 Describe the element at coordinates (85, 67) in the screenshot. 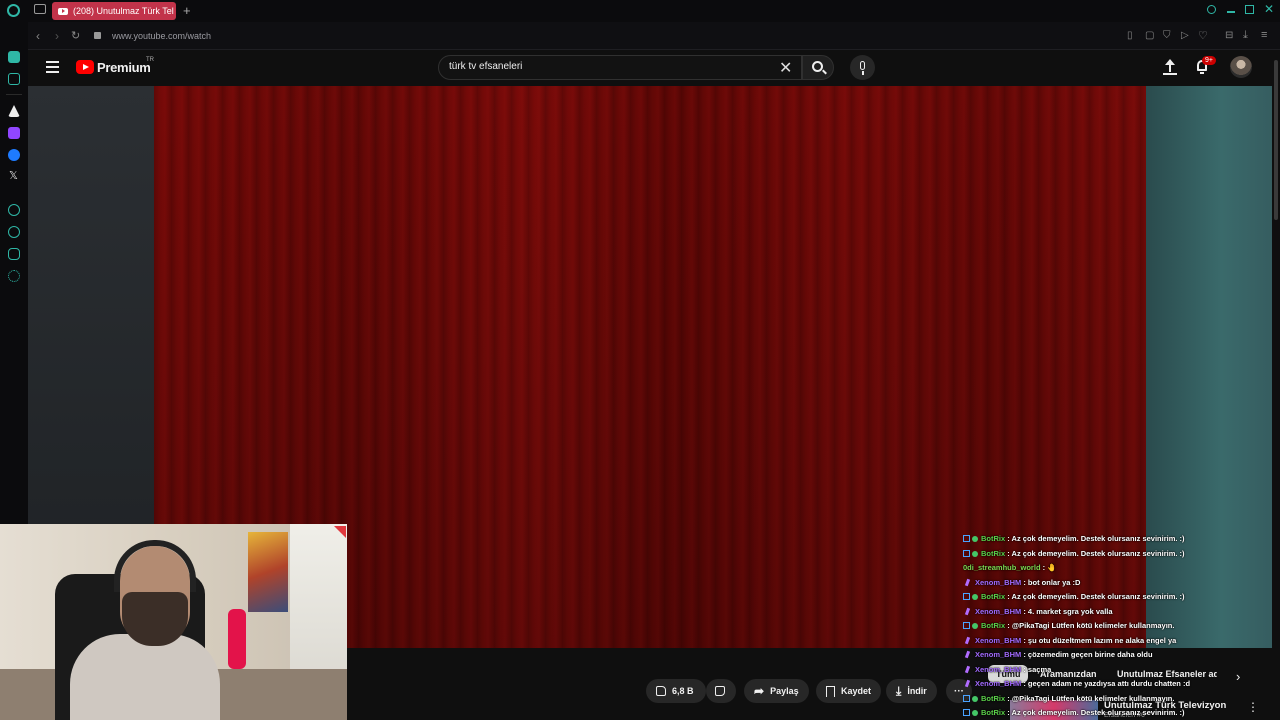

I see `youtube-logo-icon` at that location.